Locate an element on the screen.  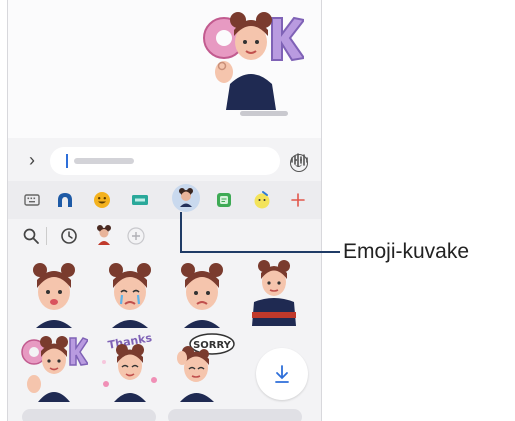
sticker-thanks: Thanks is located at coordinates (130, 367).